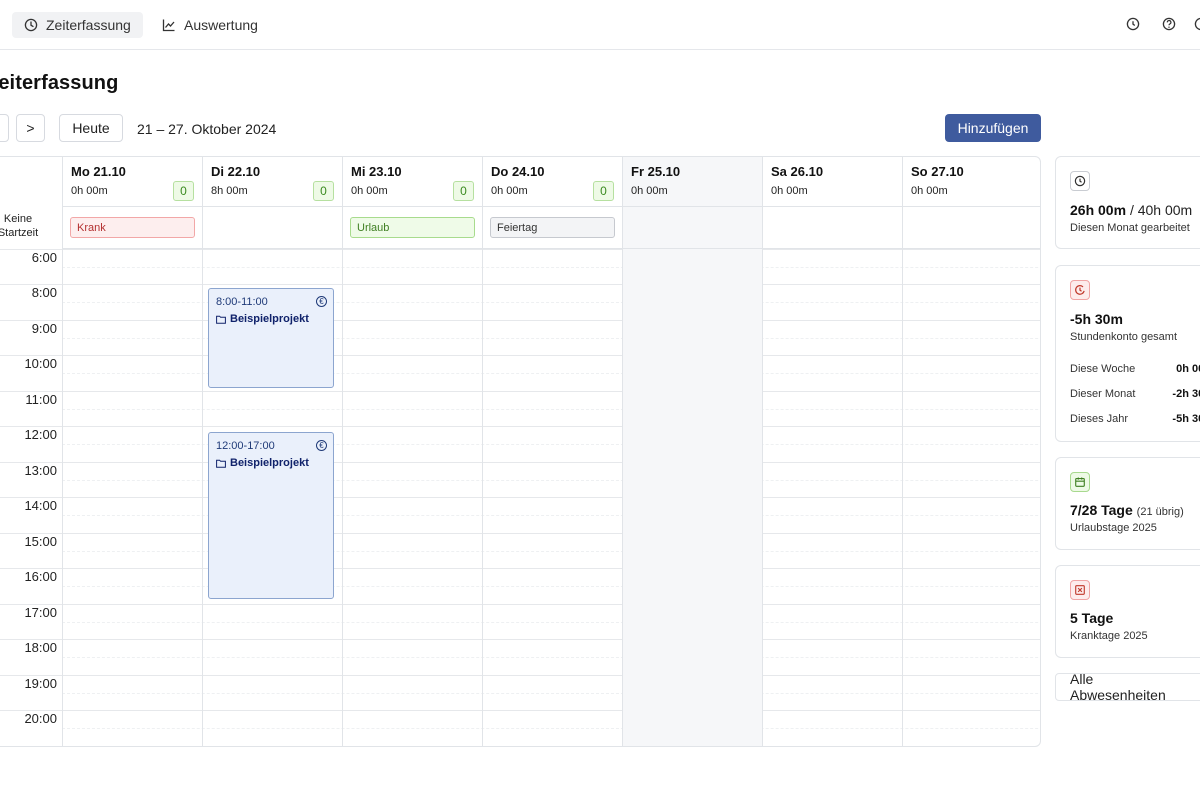 The image size is (1200, 800). What do you see at coordinates (40, 541) in the screenshot?
I see `time-label: 15:00` at bounding box center [40, 541].